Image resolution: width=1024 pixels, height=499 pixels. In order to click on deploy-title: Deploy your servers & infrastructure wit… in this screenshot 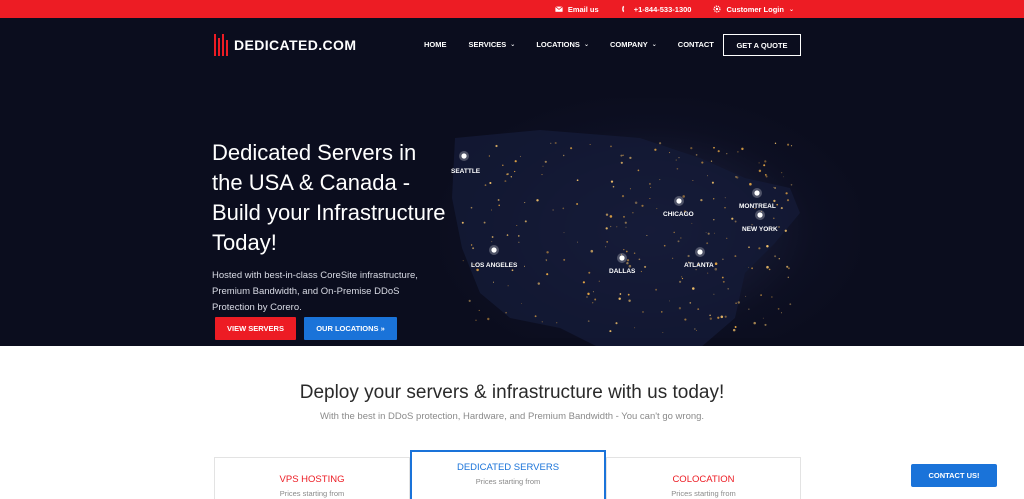, I will do `click(512, 392)`.